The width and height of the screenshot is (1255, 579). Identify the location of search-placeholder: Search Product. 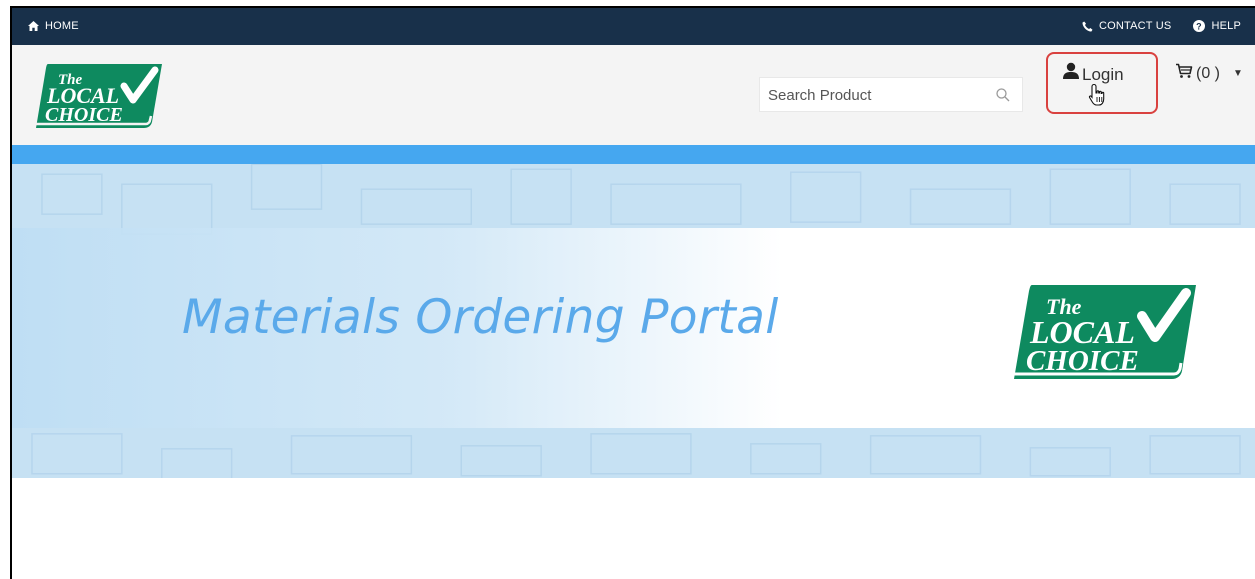
(820, 95).